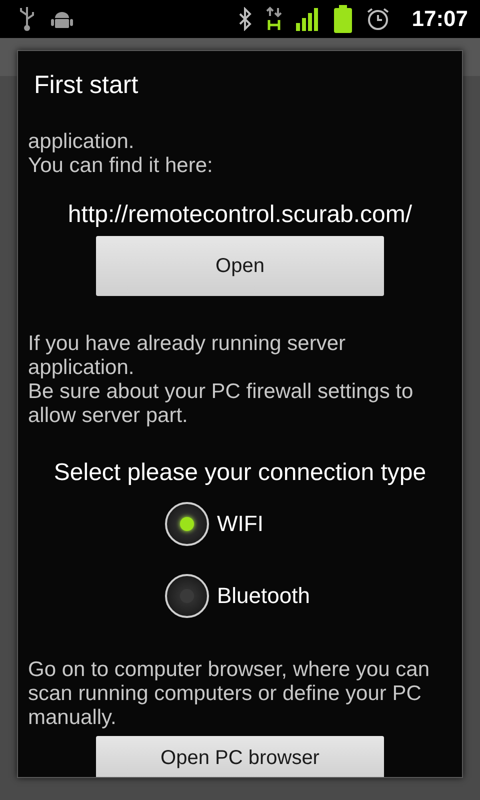  I want to click on connection-heading: Select please your connection type, so click(240, 473).